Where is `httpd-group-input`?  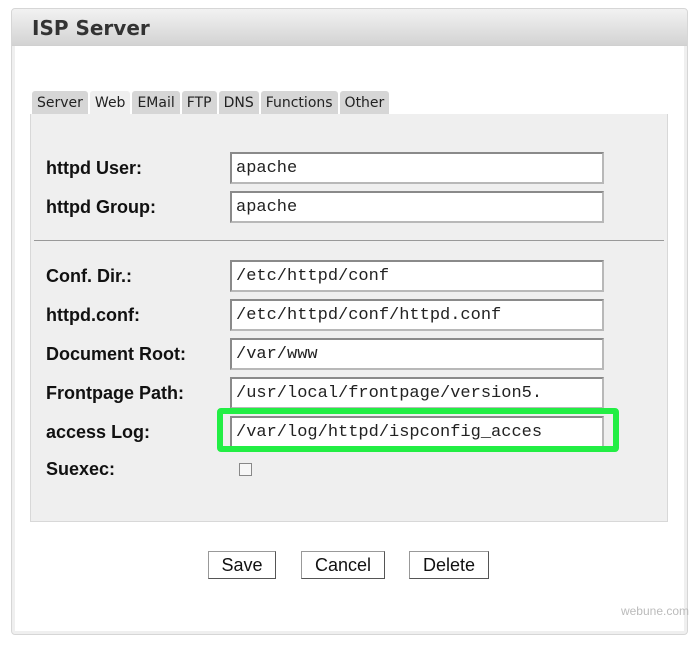
httpd-group-input is located at coordinates (417, 207).